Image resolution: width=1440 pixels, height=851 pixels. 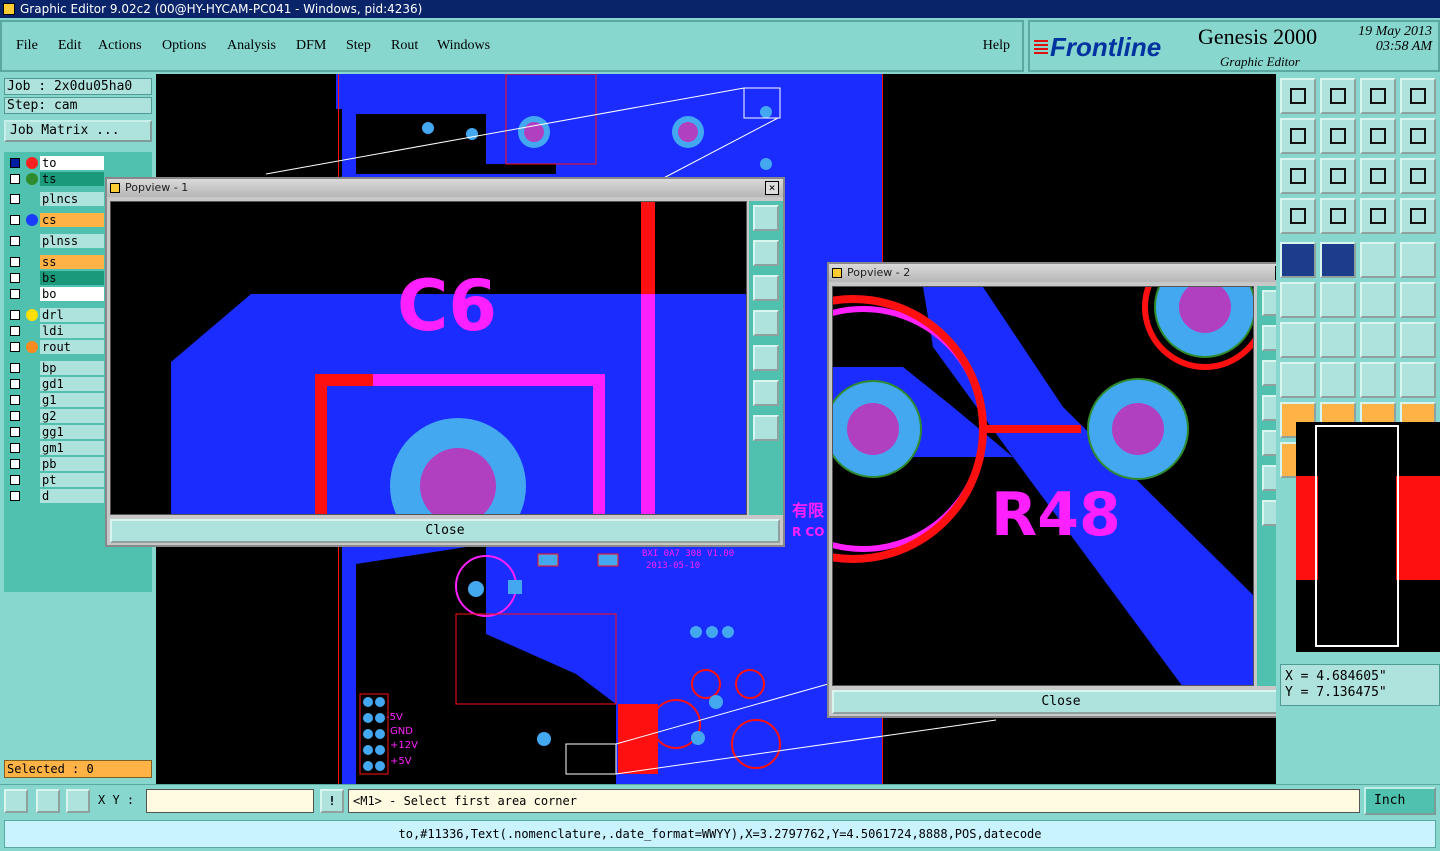 What do you see at coordinates (463, 46) in the screenshot?
I see `menu-windows: Windows` at bounding box center [463, 46].